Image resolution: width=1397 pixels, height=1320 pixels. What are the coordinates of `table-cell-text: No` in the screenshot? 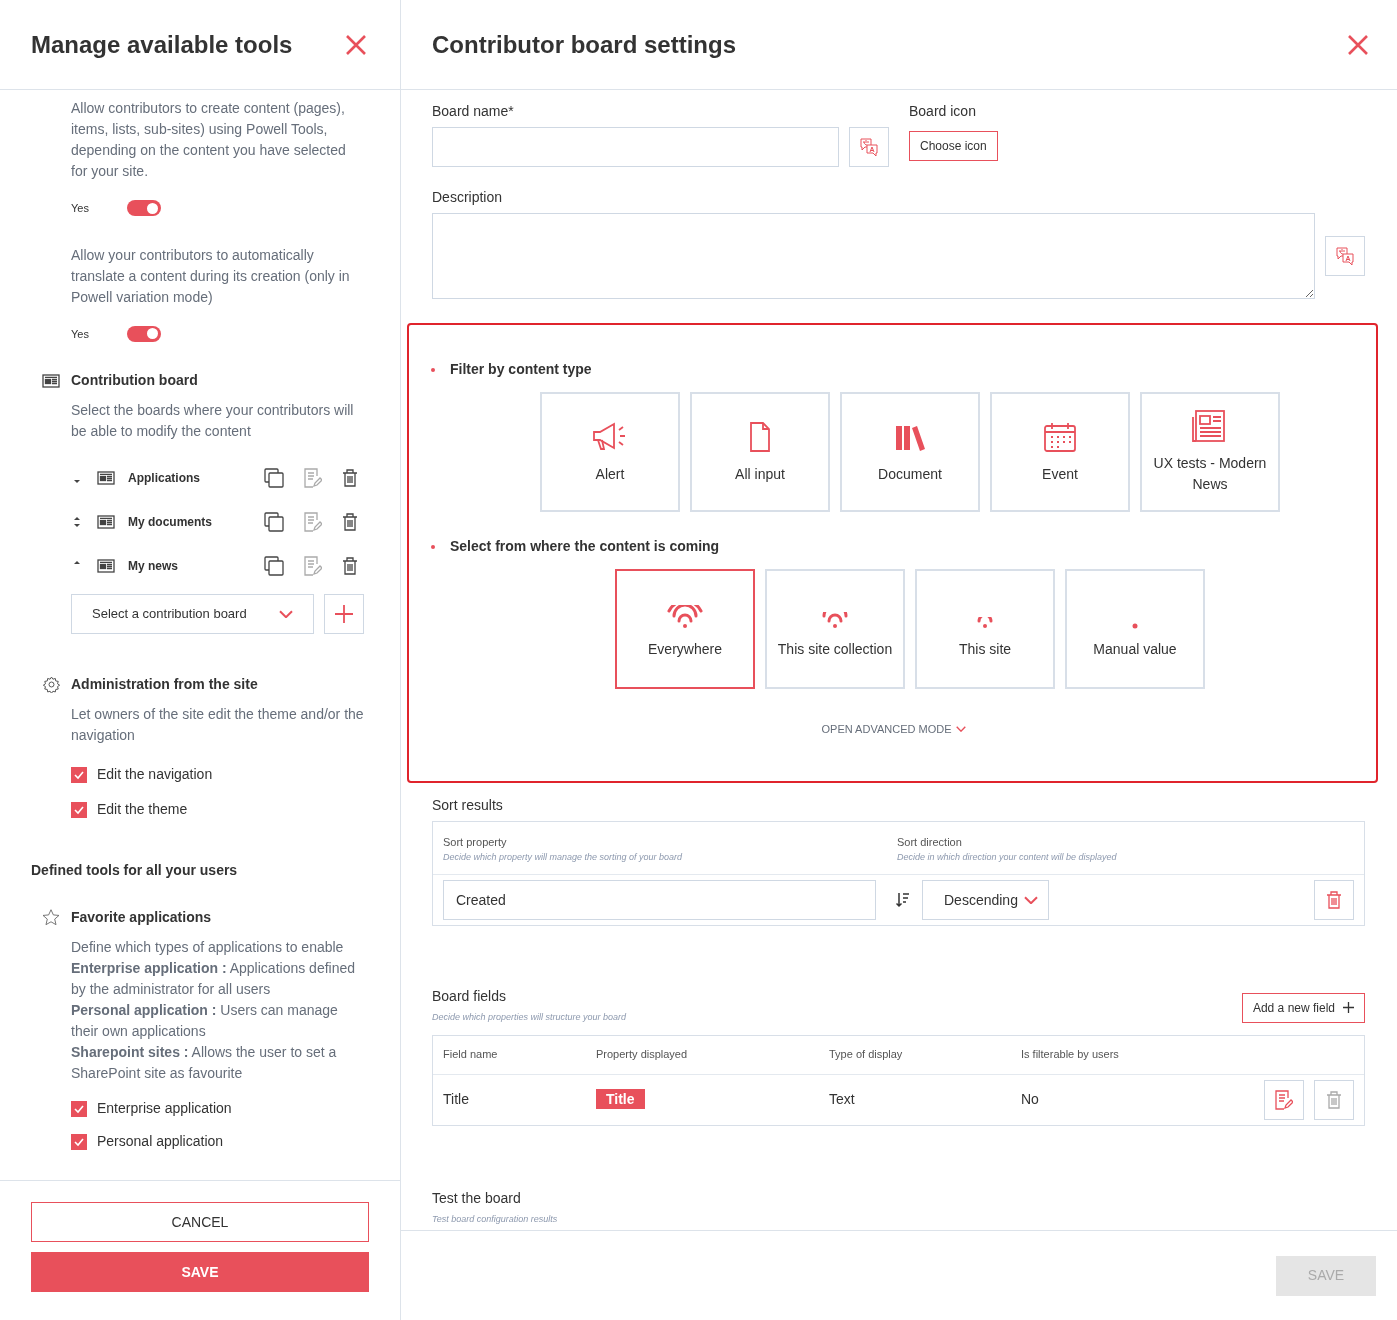 It's located at (1030, 1099).